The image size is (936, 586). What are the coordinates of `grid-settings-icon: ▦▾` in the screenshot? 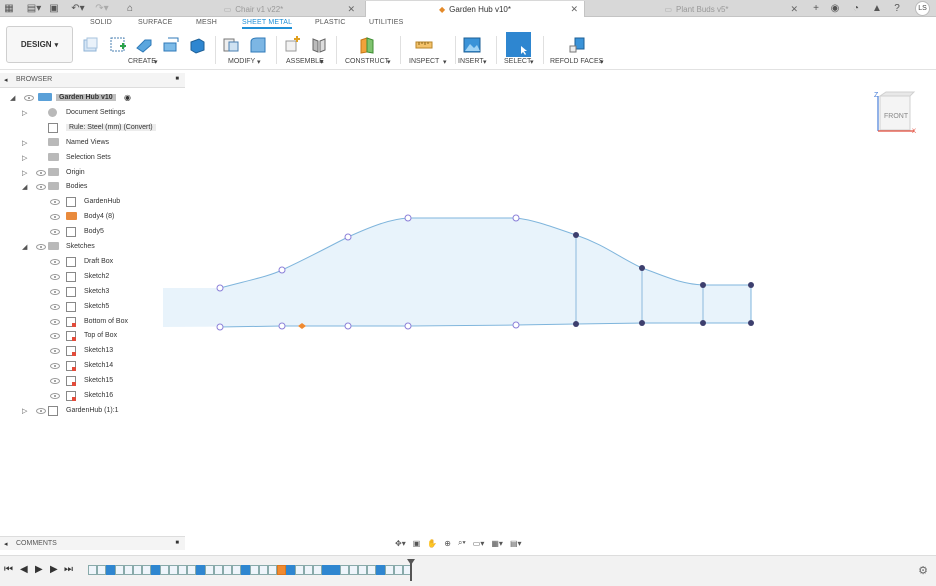 It's located at (497, 543).